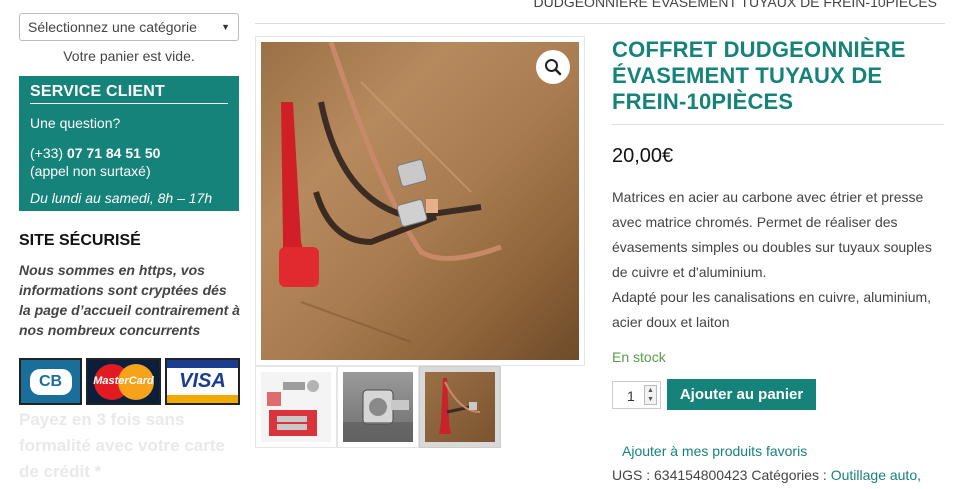 The image size is (962, 489). Describe the element at coordinates (113, 153) in the screenshot. I see `phone-number: 07 71 84 51 50` at that location.